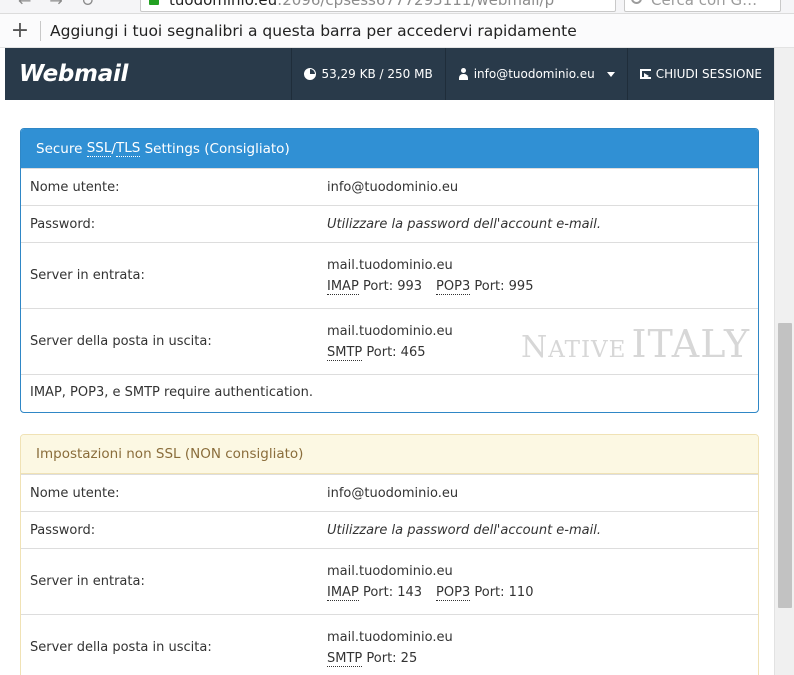 This screenshot has height=675, width=794. What do you see at coordinates (99, 148) in the screenshot?
I see `ssl-abbr: SSL` at bounding box center [99, 148].